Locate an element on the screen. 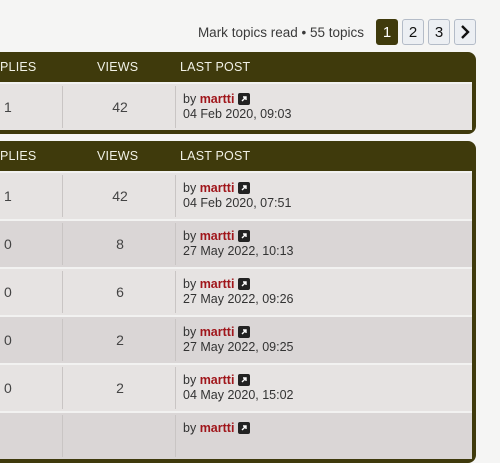  topic-row: 0 6 by martti 27 May 2022, 09:26 is located at coordinates (236, 291).